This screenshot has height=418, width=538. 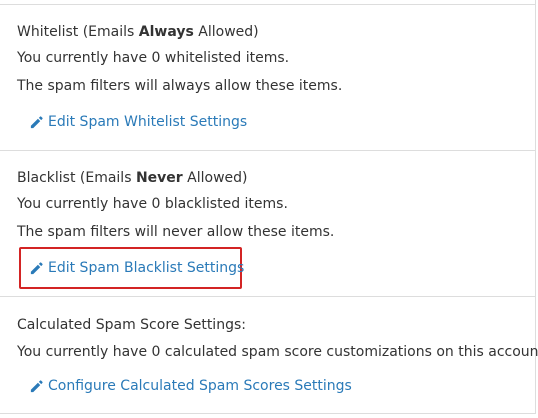 I want to click on whitelist-heading: Whitelist (Emails Always Allowed), so click(x=138, y=32).